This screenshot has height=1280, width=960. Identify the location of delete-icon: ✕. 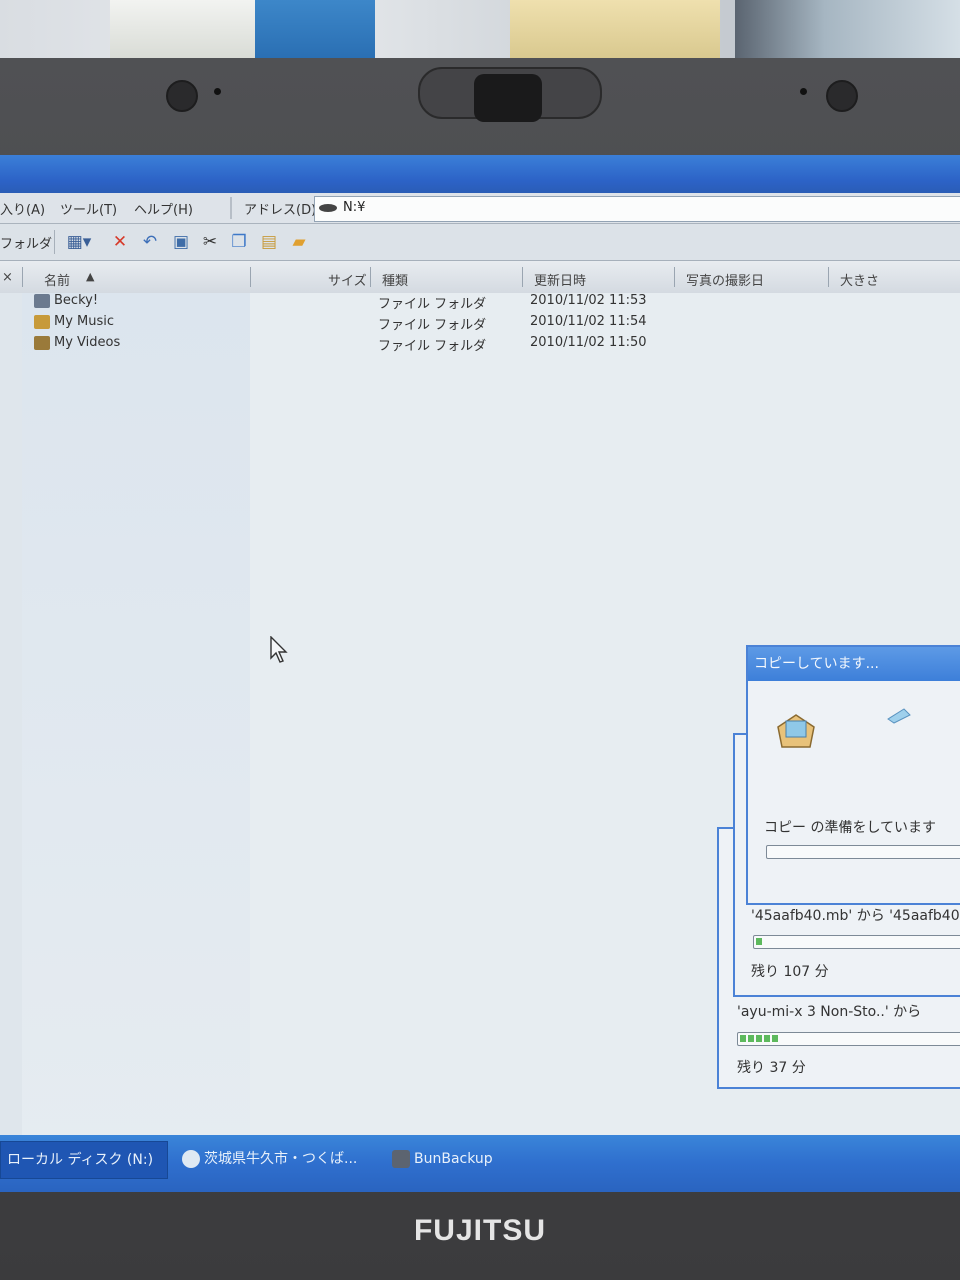
(120, 242).